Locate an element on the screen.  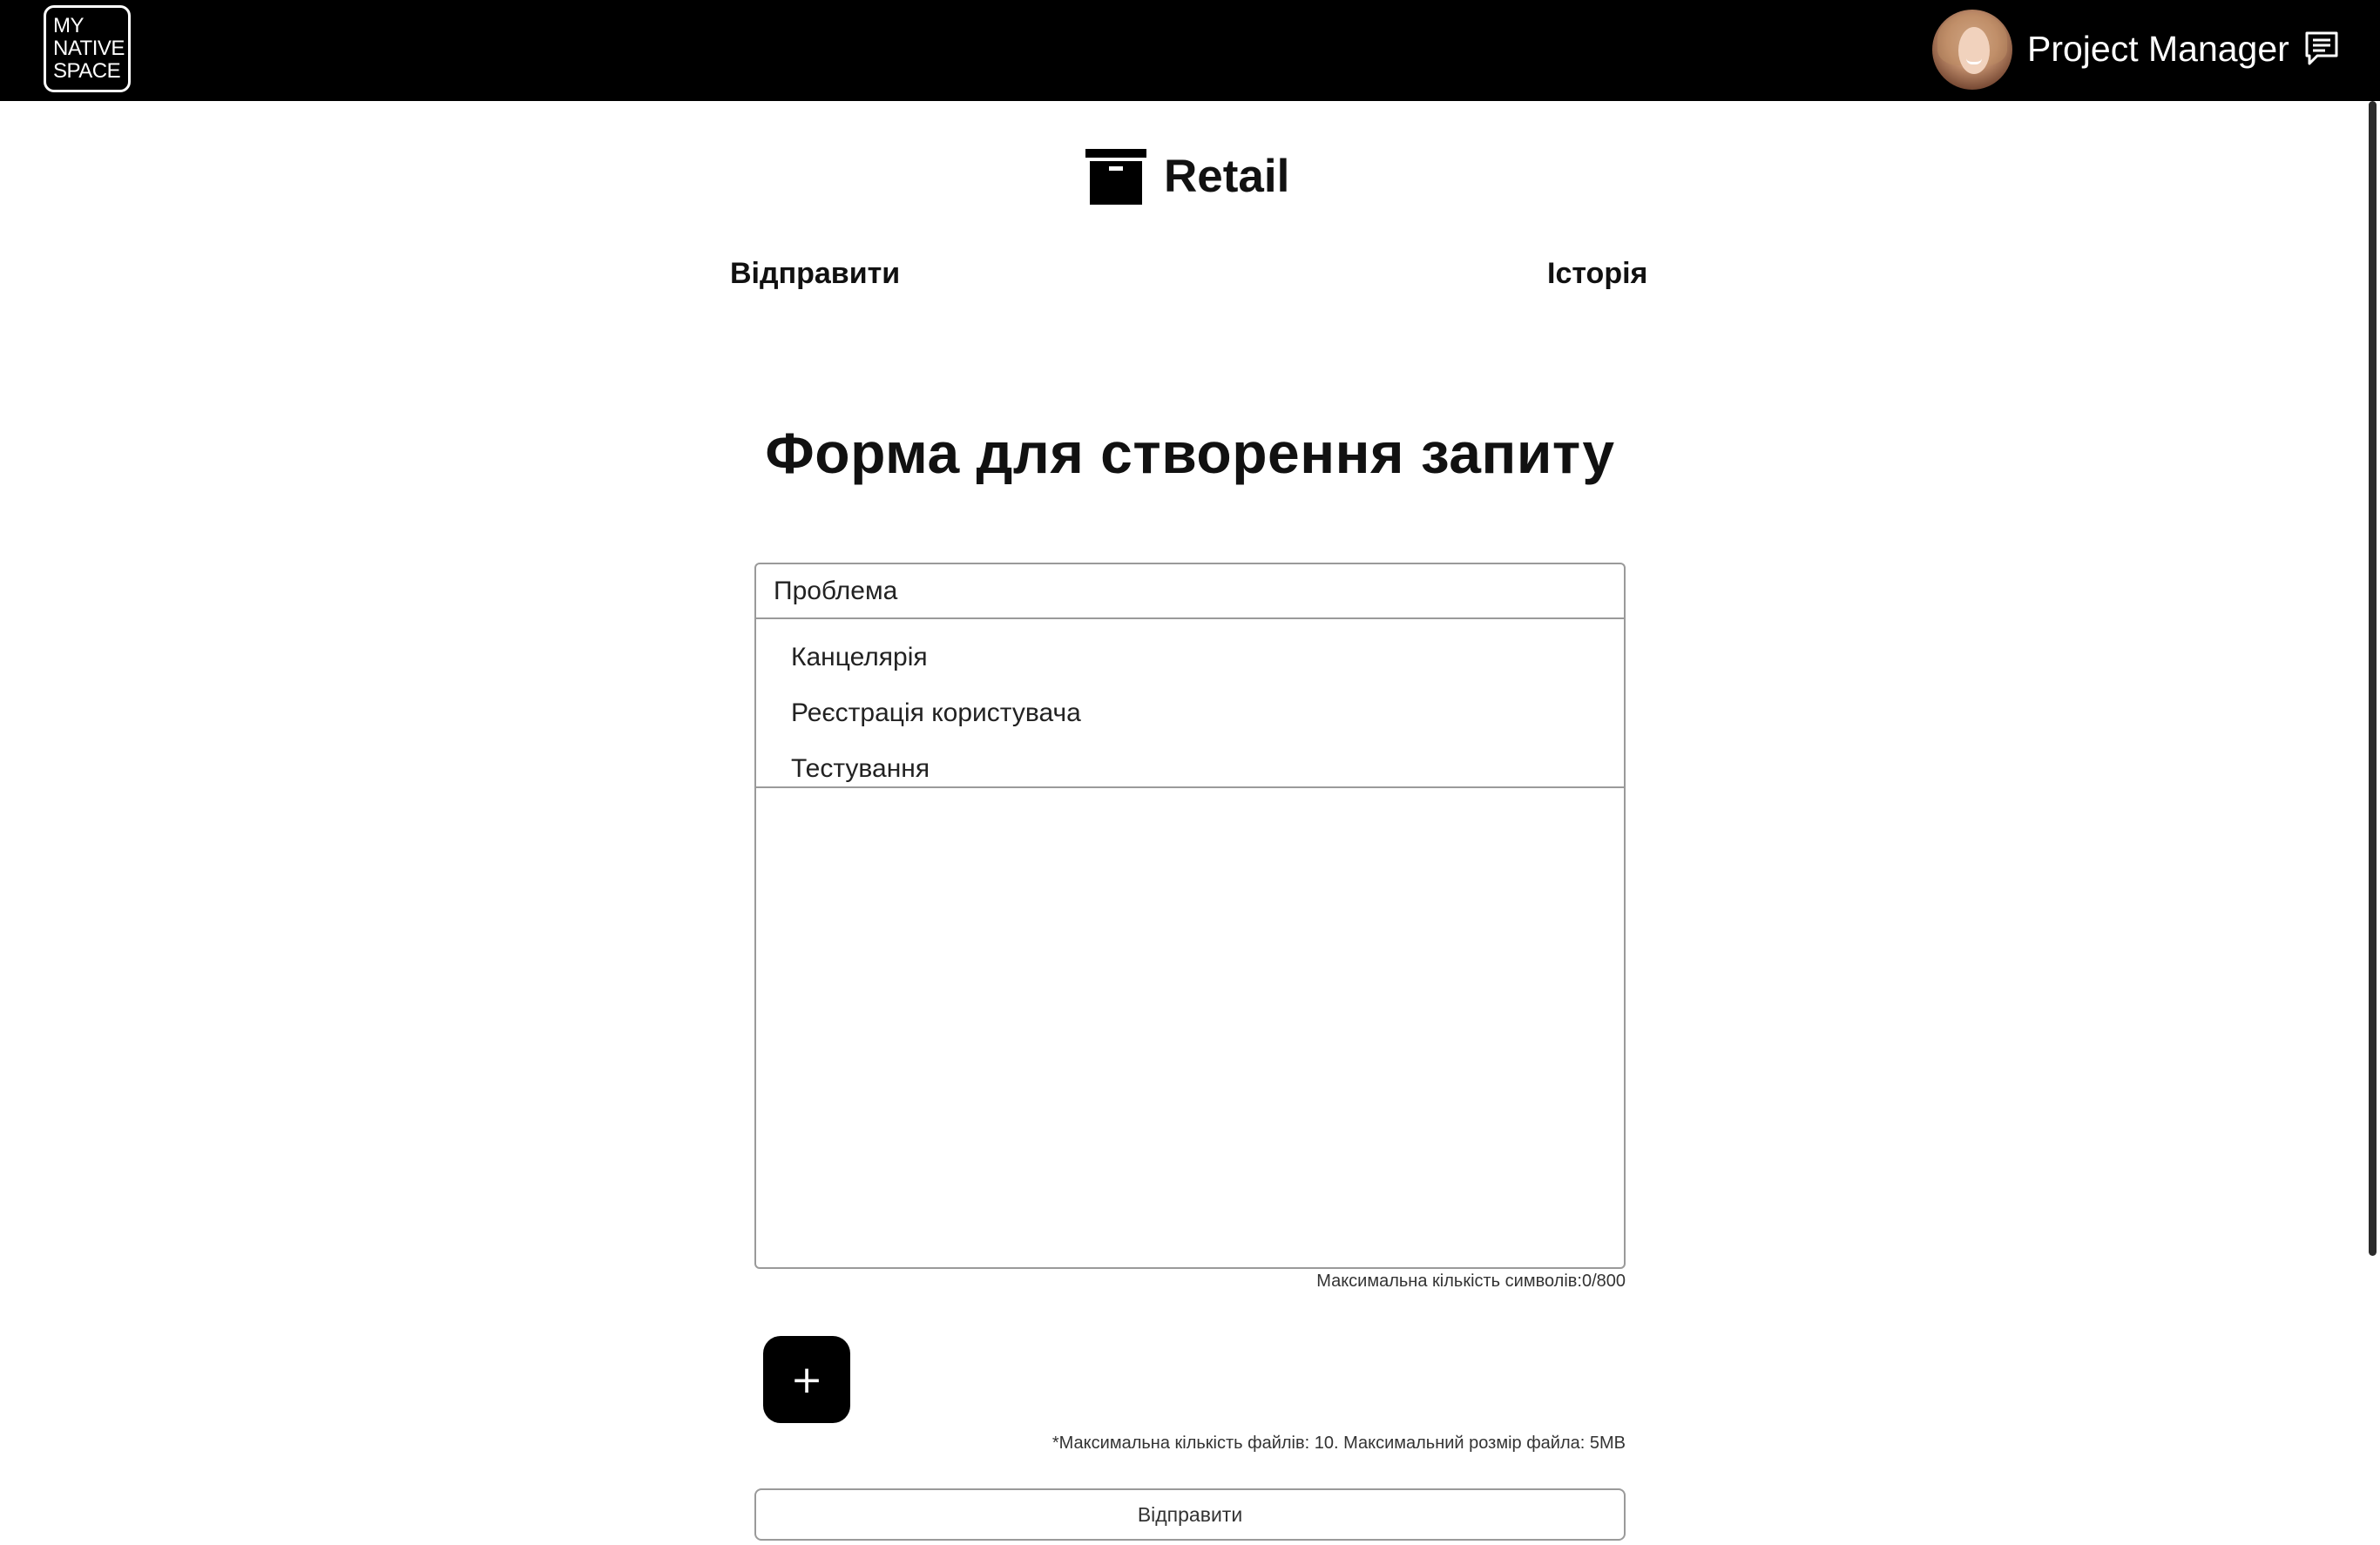
add-file-button: + is located at coordinates (806, 1379).